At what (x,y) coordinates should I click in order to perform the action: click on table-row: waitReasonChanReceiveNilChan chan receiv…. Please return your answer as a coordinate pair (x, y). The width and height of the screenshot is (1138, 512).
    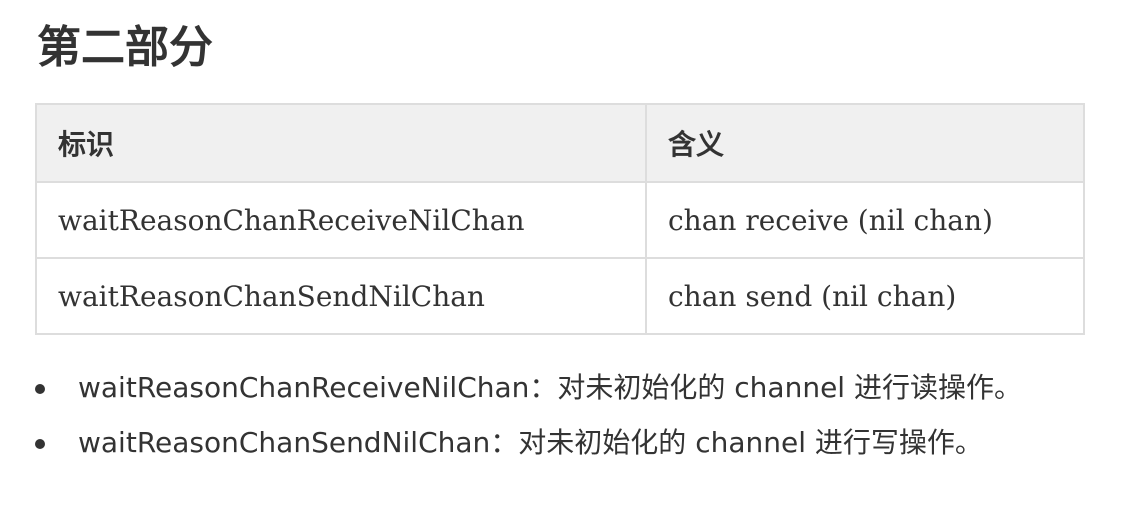
    Looking at the image, I should click on (560, 220).